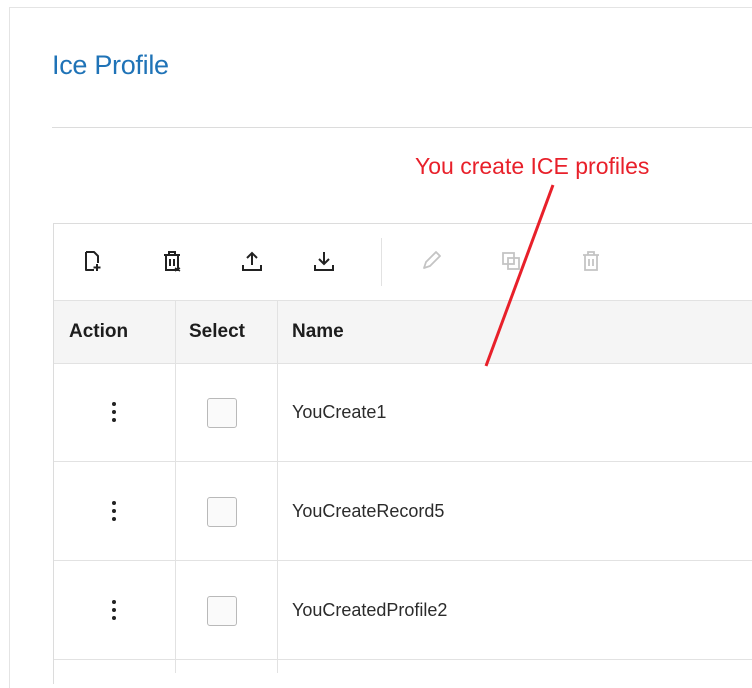  What do you see at coordinates (98, 332) in the screenshot?
I see `column-header-action: Action` at bounding box center [98, 332].